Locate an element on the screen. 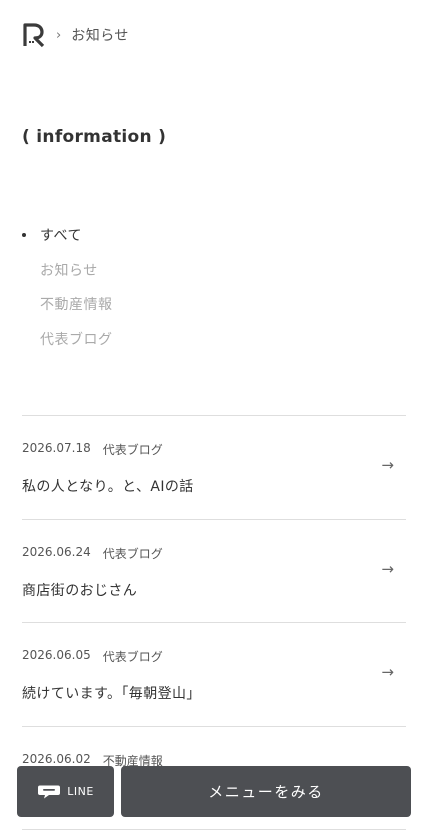 The image size is (428, 834). news-date: 2026.06.24 is located at coordinates (56, 551).